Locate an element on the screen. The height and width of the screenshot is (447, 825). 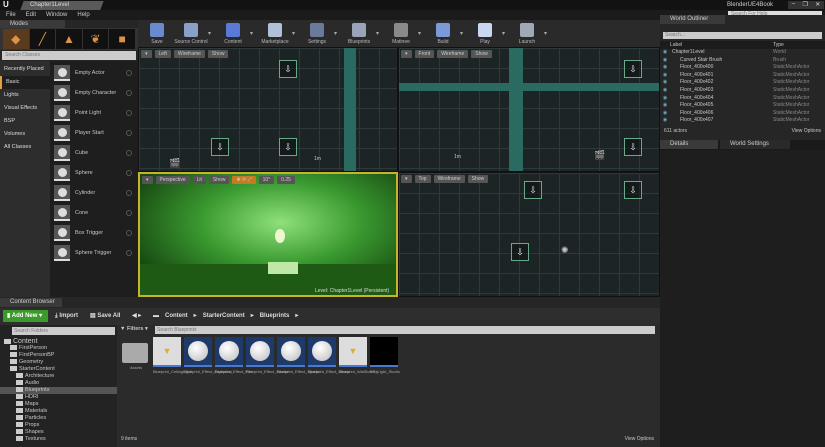
content-browser-tab: Content Browser is located at coordinates (31, 302).